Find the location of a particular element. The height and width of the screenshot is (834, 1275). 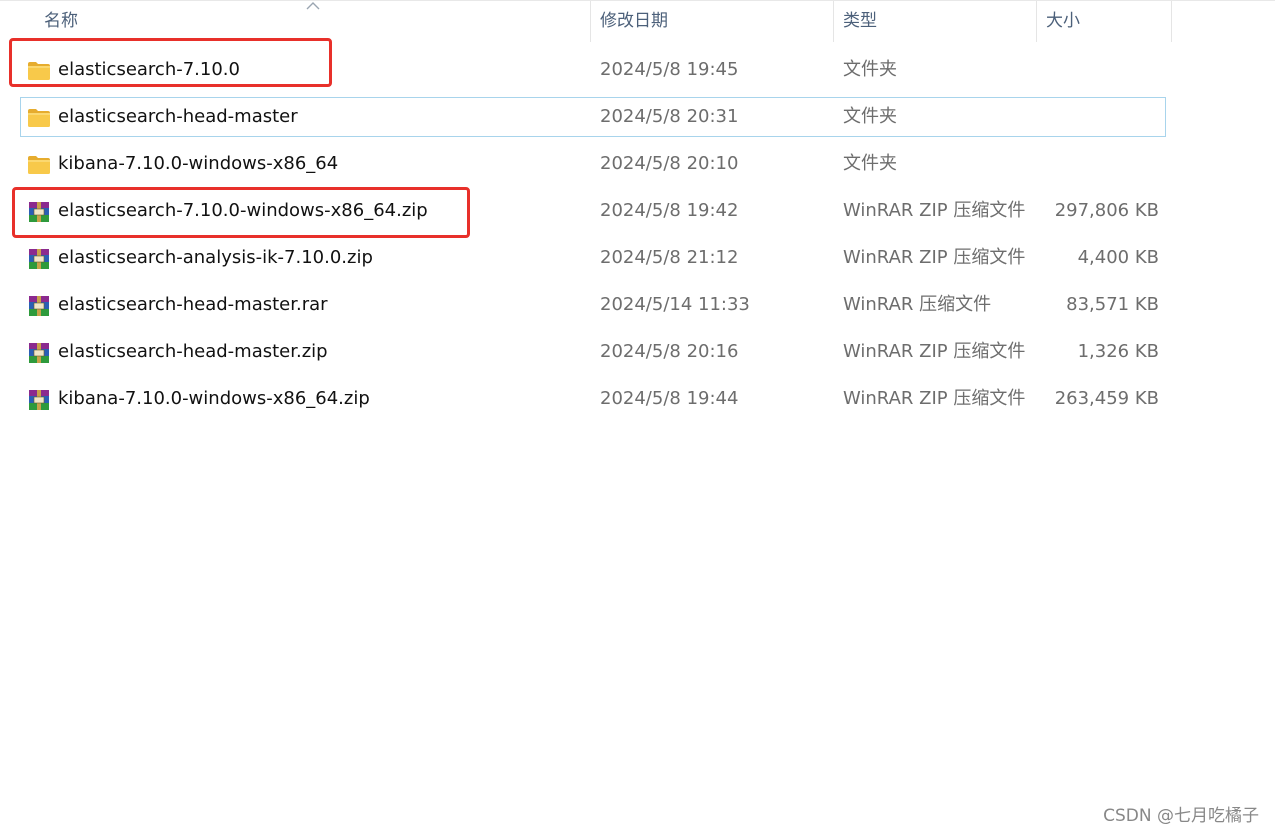

column-header-type: 类型 is located at coordinates (935, 21).